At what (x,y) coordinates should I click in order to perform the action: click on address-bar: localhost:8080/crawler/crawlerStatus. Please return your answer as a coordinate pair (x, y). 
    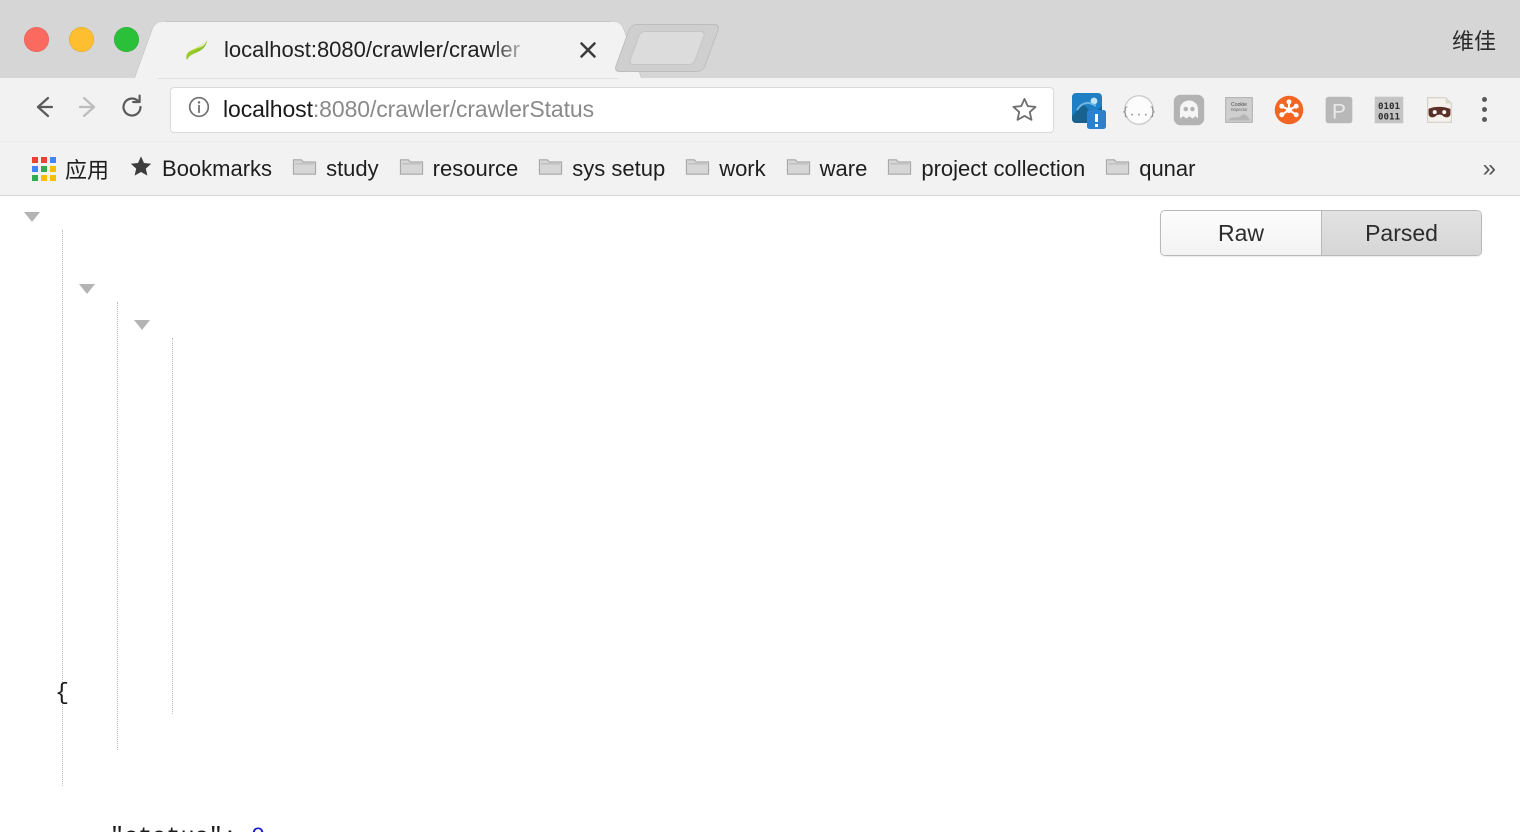
    Looking at the image, I should click on (612, 109).